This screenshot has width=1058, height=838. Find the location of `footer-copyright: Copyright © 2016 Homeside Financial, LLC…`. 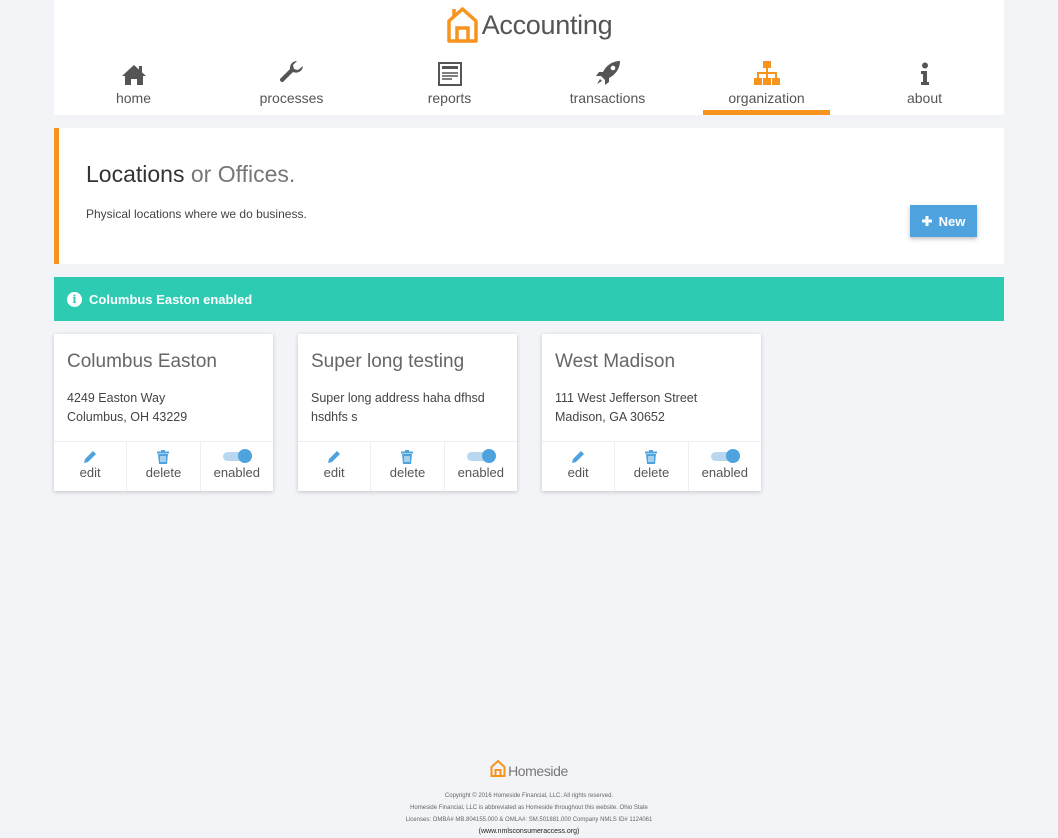

footer-copyright: Copyright © 2016 Homeside Financial, LLC… is located at coordinates (529, 796).